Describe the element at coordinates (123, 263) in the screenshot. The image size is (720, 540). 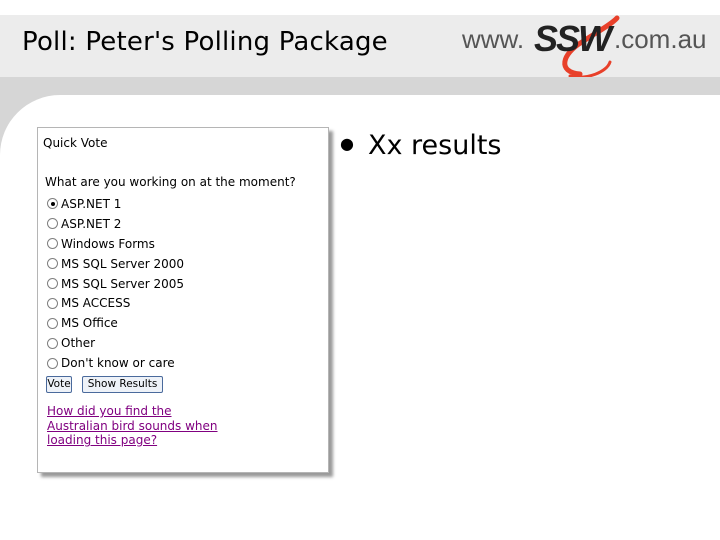
I see `poll-option-label: MS SQL Server 2000` at that location.